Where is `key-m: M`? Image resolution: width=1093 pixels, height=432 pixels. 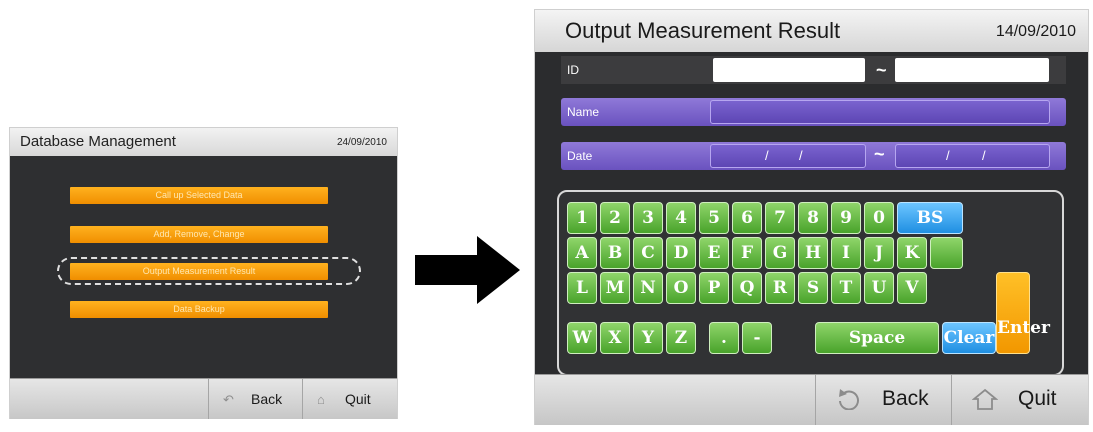 key-m: M is located at coordinates (615, 288).